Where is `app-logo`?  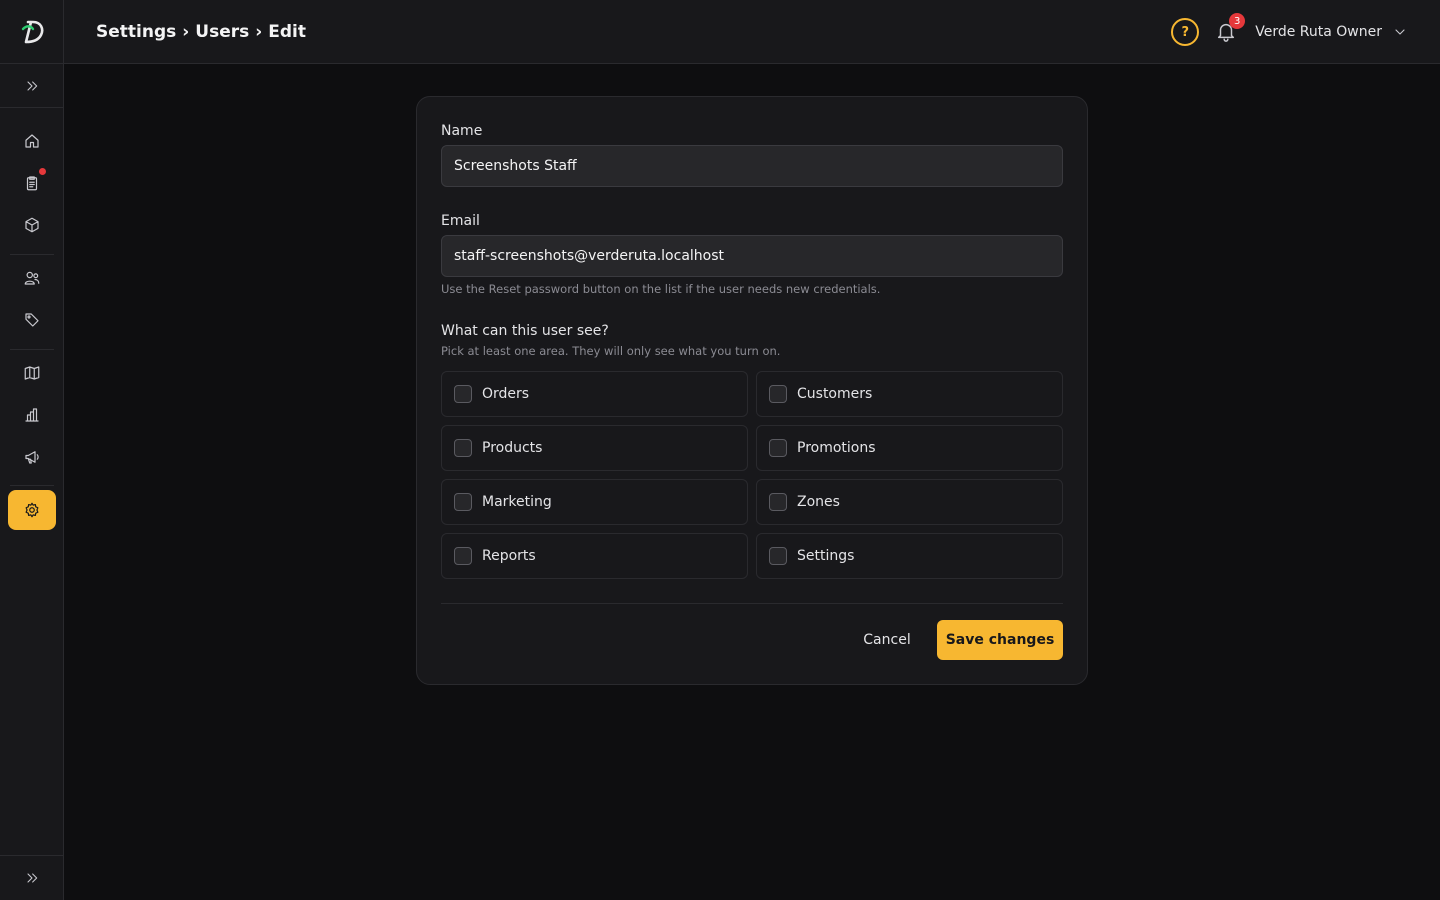
app-logo is located at coordinates (32, 32).